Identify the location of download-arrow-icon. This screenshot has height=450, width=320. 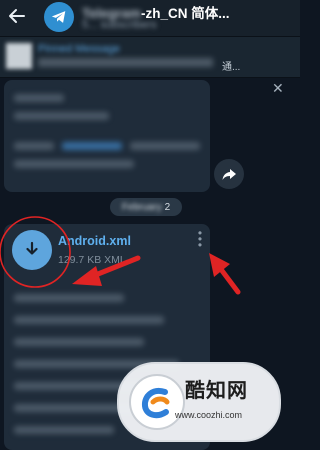
(32, 248).